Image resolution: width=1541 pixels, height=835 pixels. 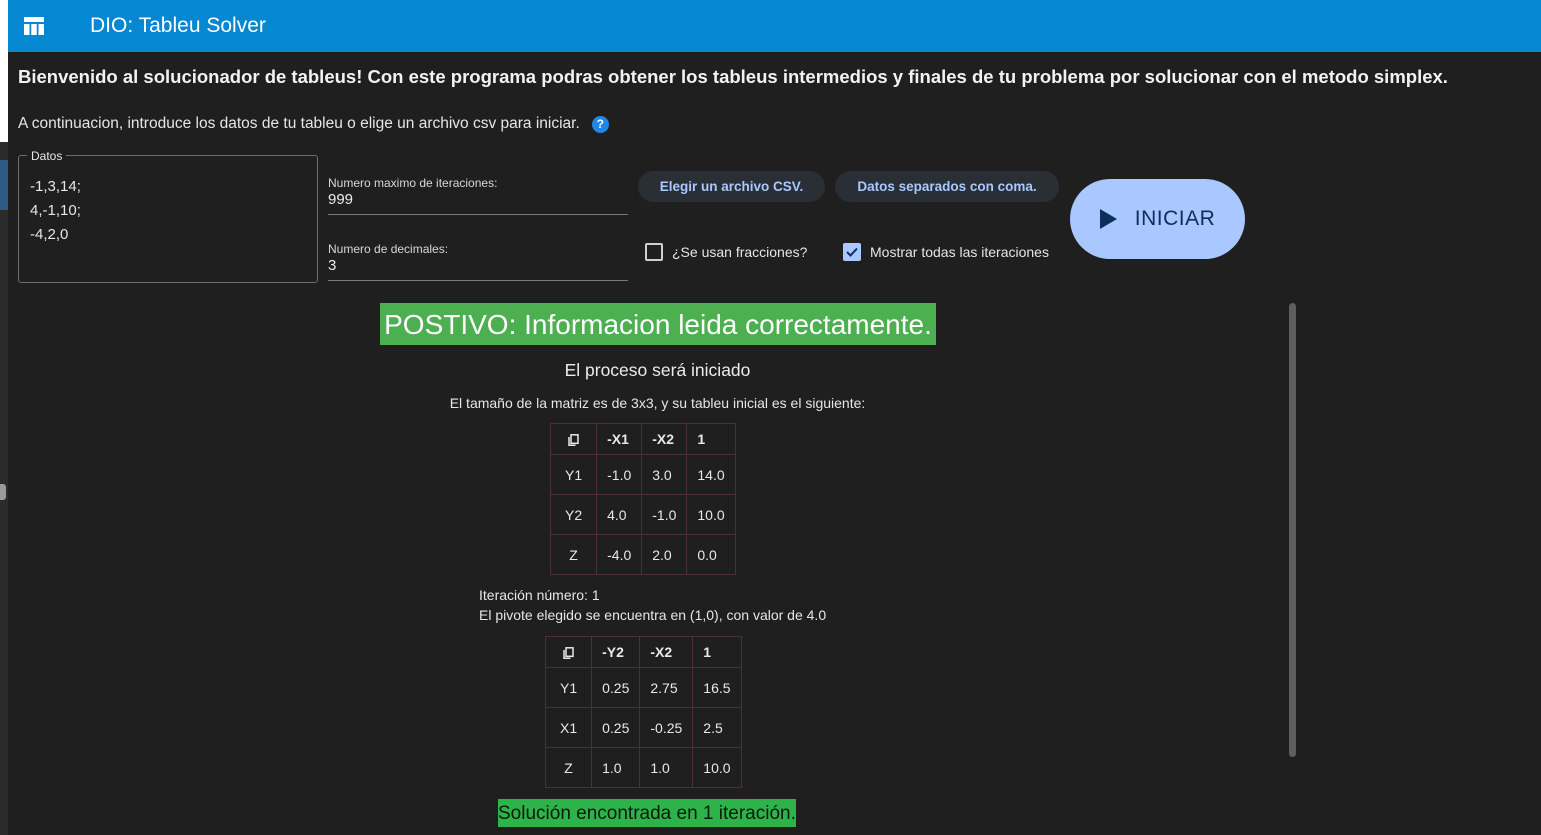 What do you see at coordinates (47, 156) in the screenshot?
I see `datos-label: Datos` at bounding box center [47, 156].